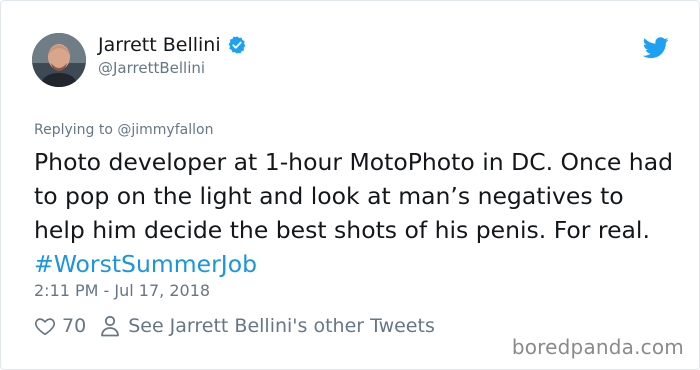 The height and width of the screenshot is (370, 700). I want to click on avatar-image, so click(59, 60).